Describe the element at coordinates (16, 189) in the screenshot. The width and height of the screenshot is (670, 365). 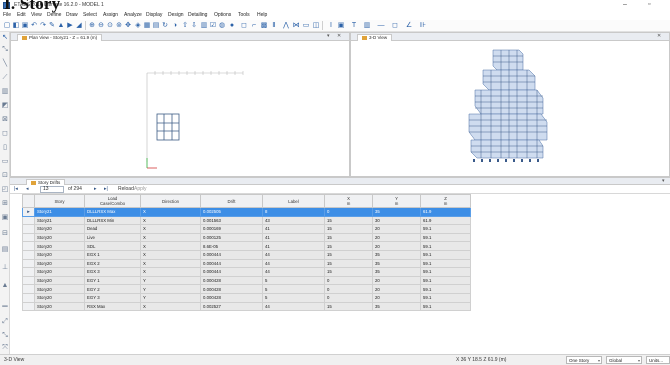
I see `first-record-icon: |◂` at that location.